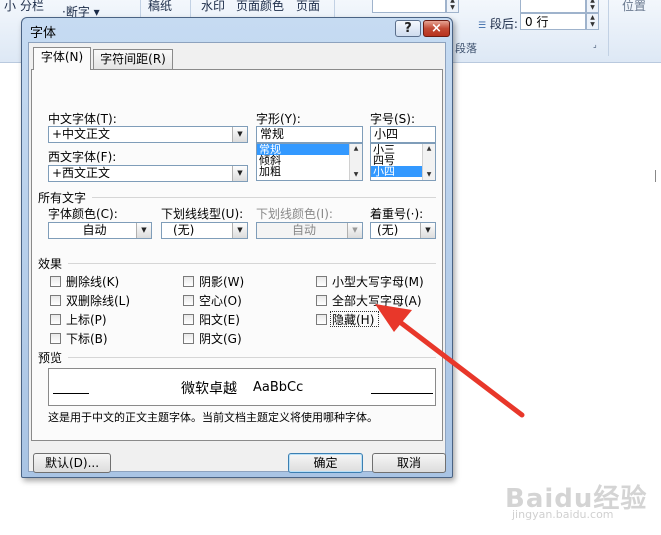 The width and height of the screenshot is (661, 535). Describe the element at coordinates (87, 338) in the screenshot. I see `subscript-label: 下标(B)` at that location.